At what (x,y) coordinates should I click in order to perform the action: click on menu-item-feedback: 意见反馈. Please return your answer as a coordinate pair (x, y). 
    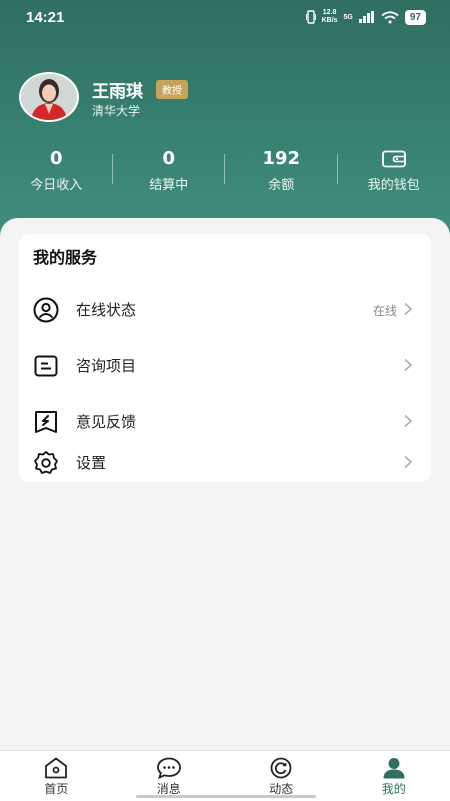
    Looking at the image, I should click on (225, 421).